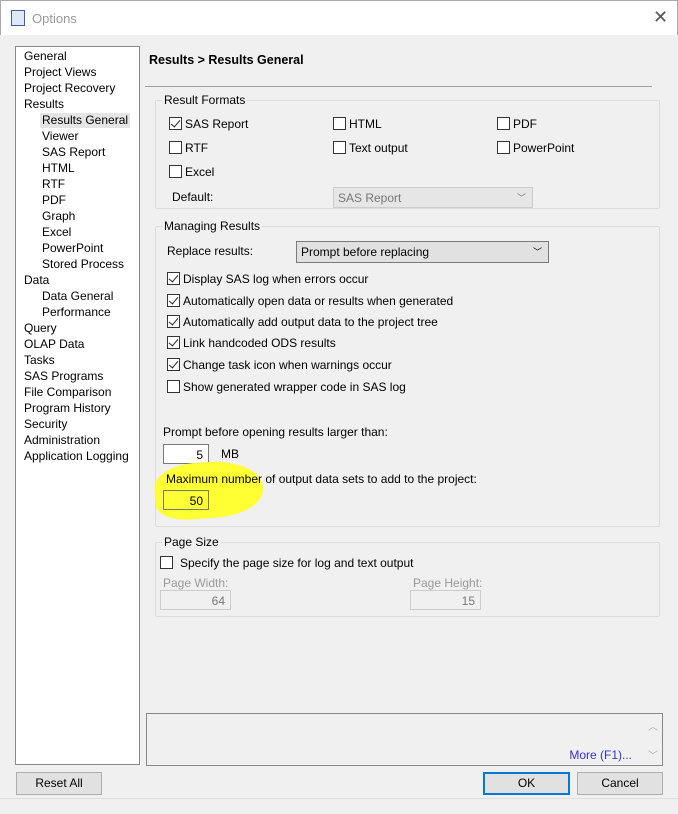 The width and height of the screenshot is (678, 814). What do you see at coordinates (76, 312) in the screenshot?
I see `tree-item: Performance` at bounding box center [76, 312].